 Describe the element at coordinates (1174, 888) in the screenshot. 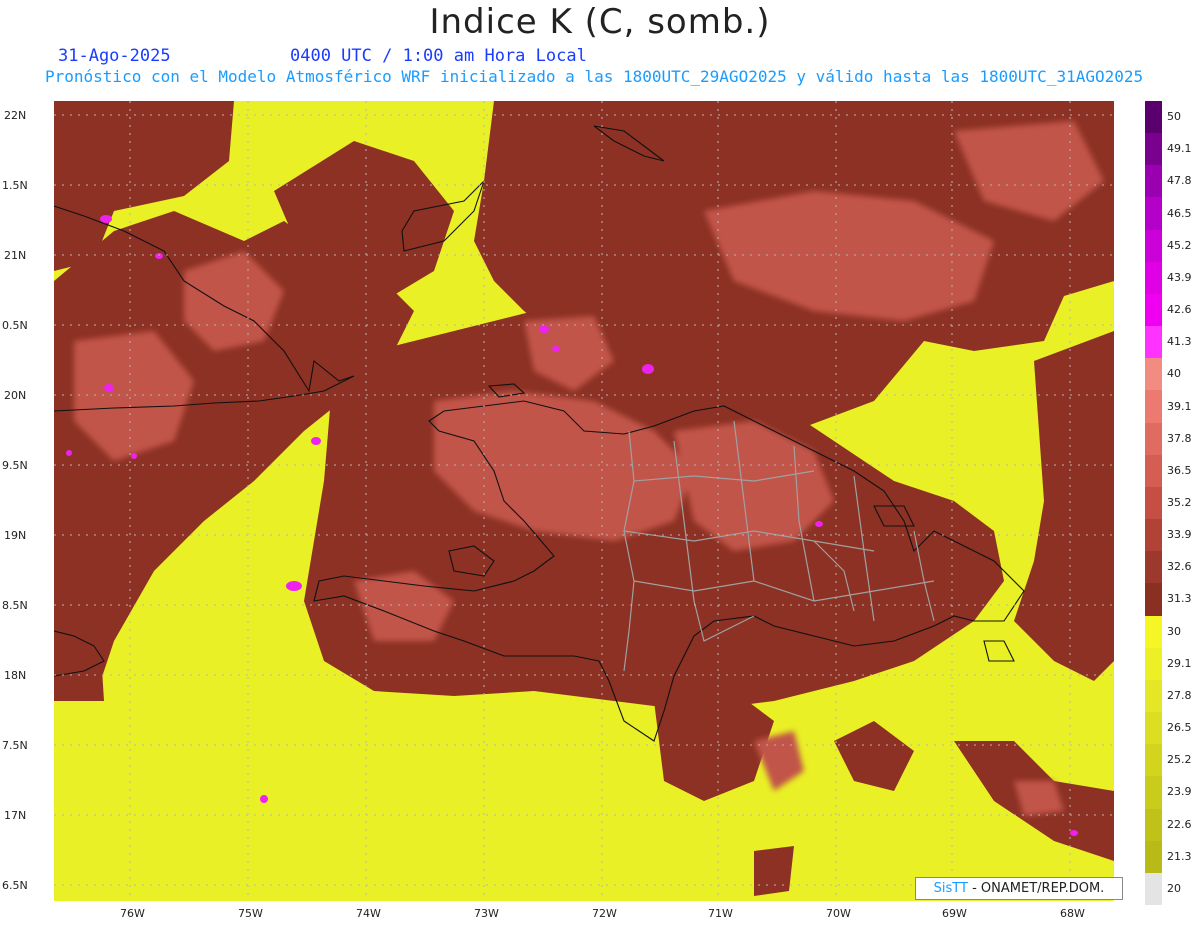

I see `colorbar-label: 20` at that location.